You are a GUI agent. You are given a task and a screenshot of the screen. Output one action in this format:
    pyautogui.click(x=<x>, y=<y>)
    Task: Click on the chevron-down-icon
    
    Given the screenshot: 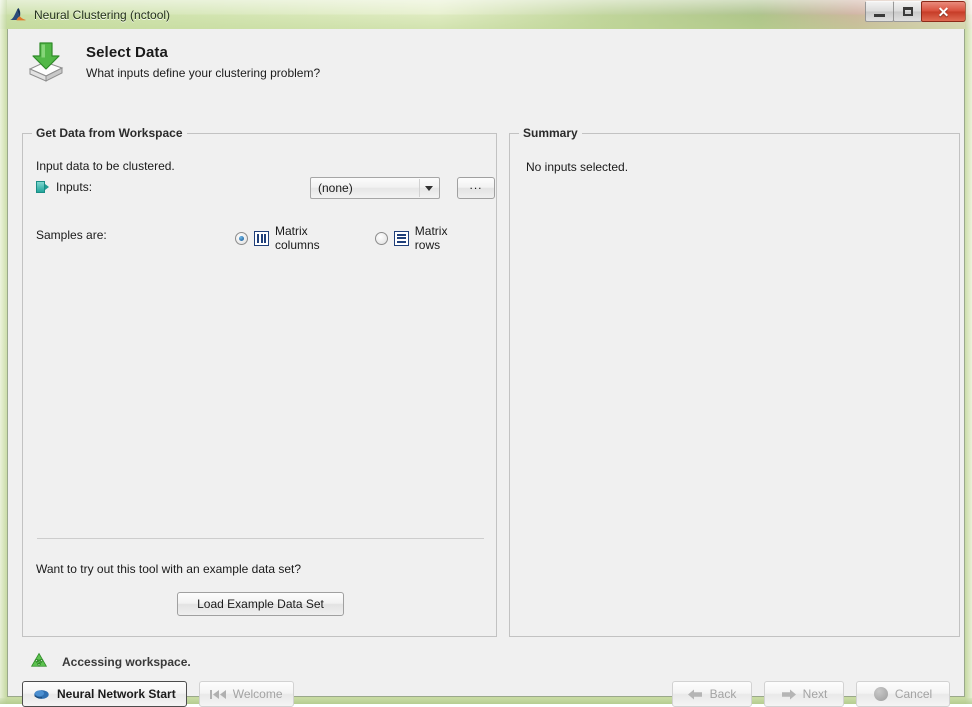 What is the action you would take?
    pyautogui.click(x=428, y=188)
    